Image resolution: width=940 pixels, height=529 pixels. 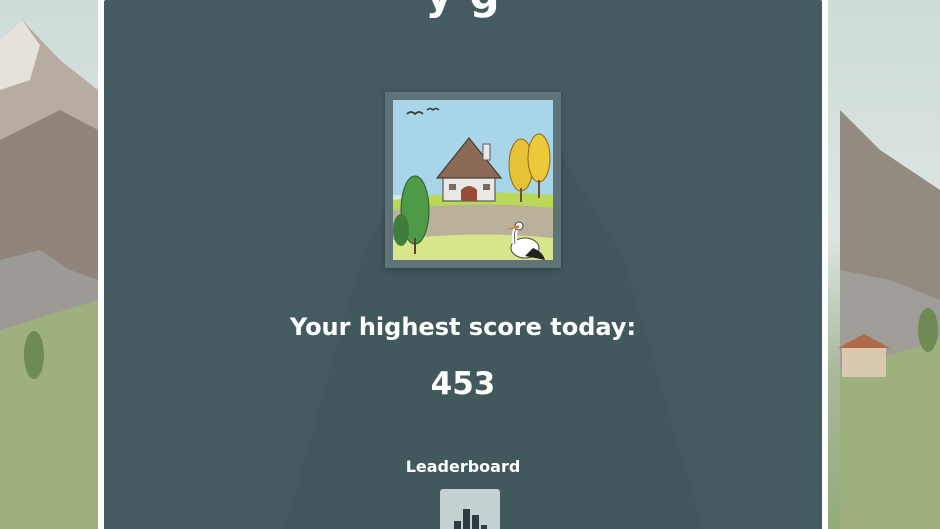 I want to click on leaderboard-label: Leaderboard, so click(x=463, y=466).